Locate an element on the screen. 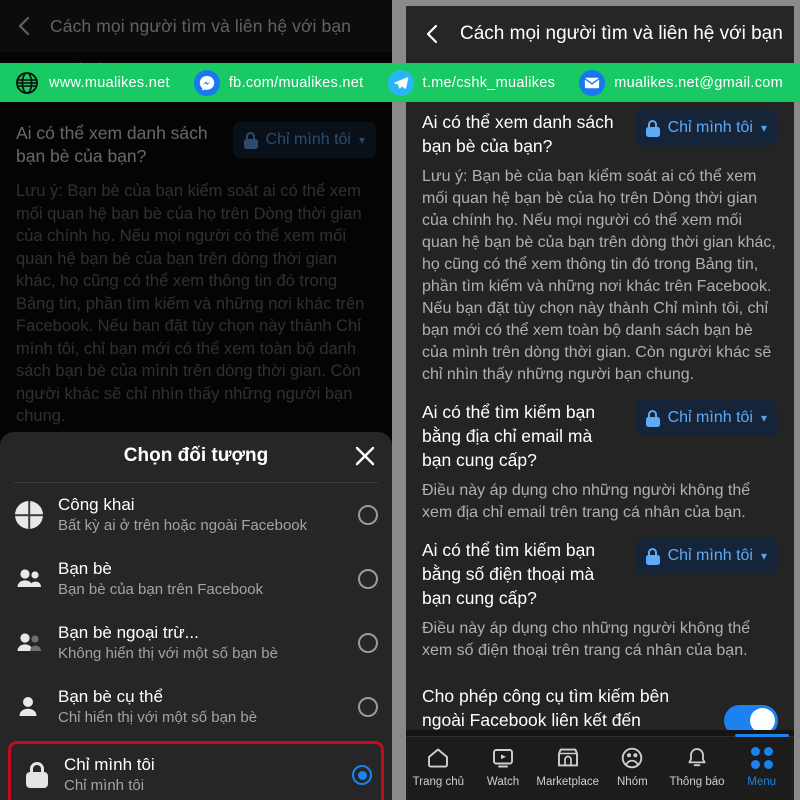 This screenshot has height=800, width=800. banner-item-email: mualikes.net@gmail.com is located at coordinates (681, 82).